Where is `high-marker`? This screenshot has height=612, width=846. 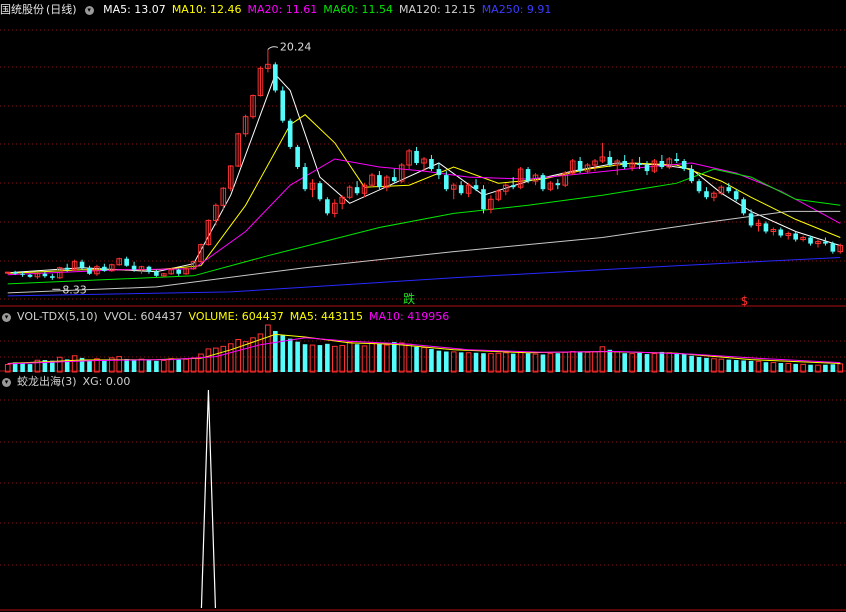
high-marker is located at coordinates (273, 48).